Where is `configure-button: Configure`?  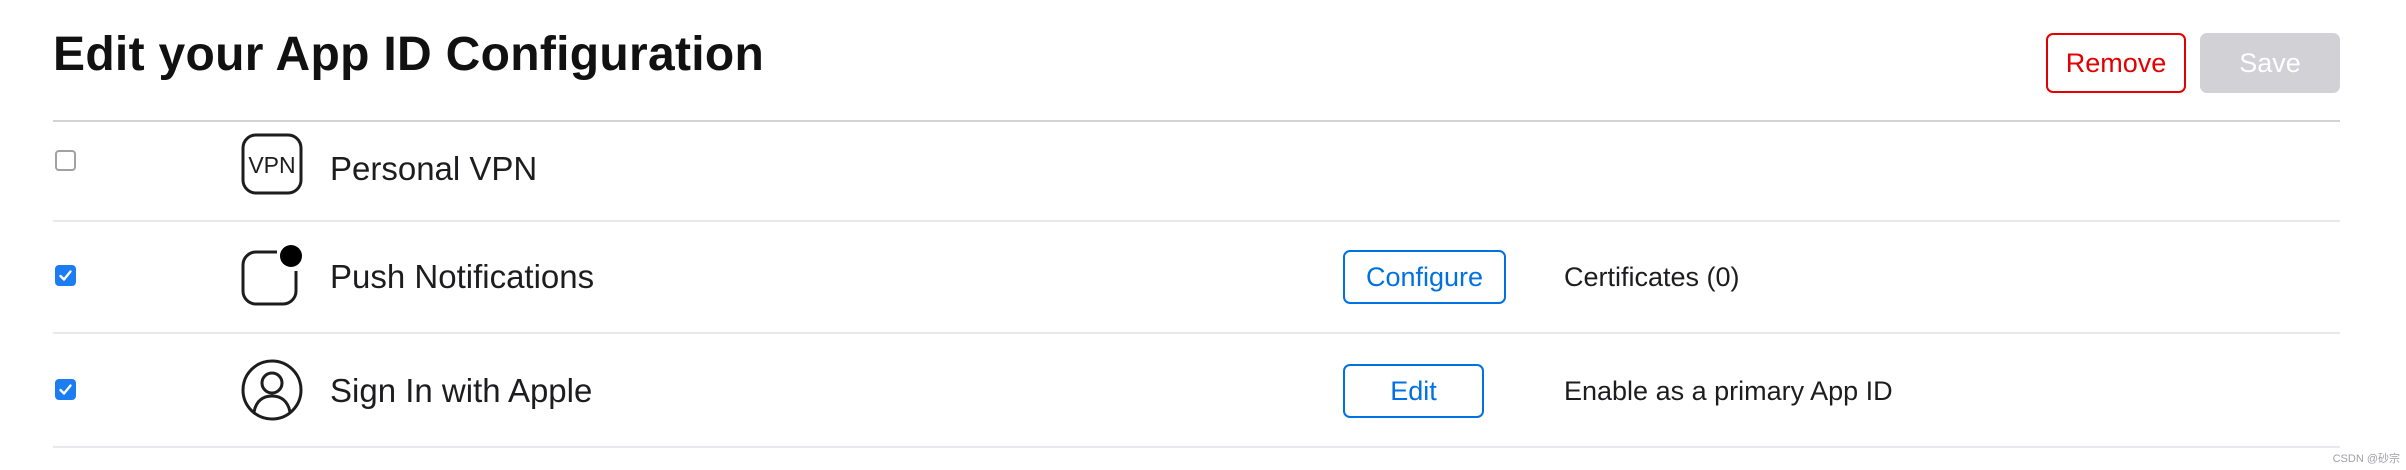 configure-button: Configure is located at coordinates (1424, 277).